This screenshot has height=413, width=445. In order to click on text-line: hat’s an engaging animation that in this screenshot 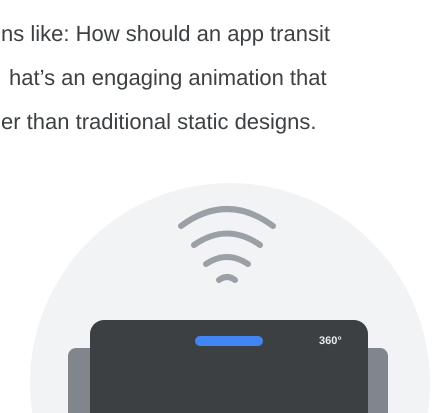, I will do `click(167, 78)`.